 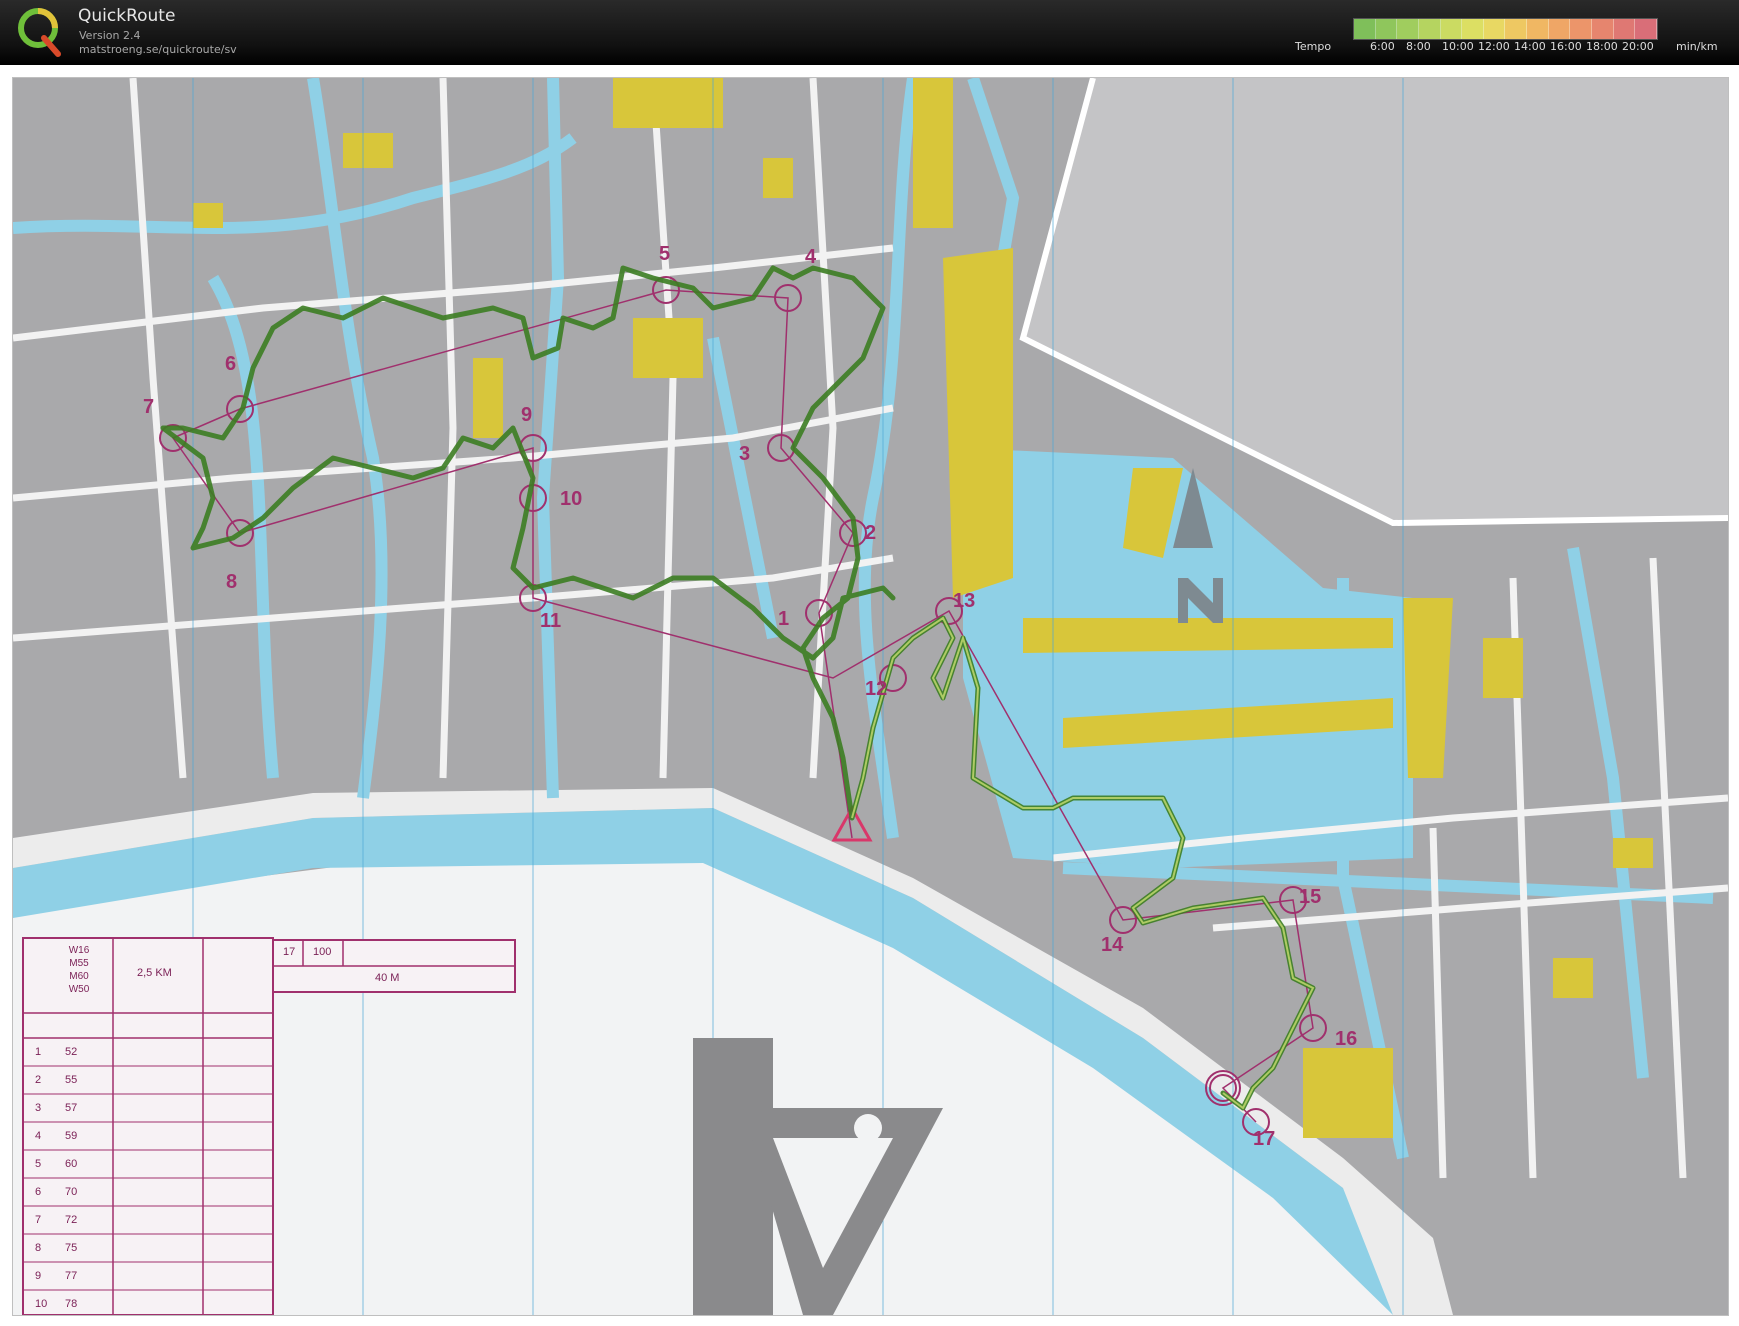 I want to click on legend-row-number: 8, so click(x=38, y=1248).